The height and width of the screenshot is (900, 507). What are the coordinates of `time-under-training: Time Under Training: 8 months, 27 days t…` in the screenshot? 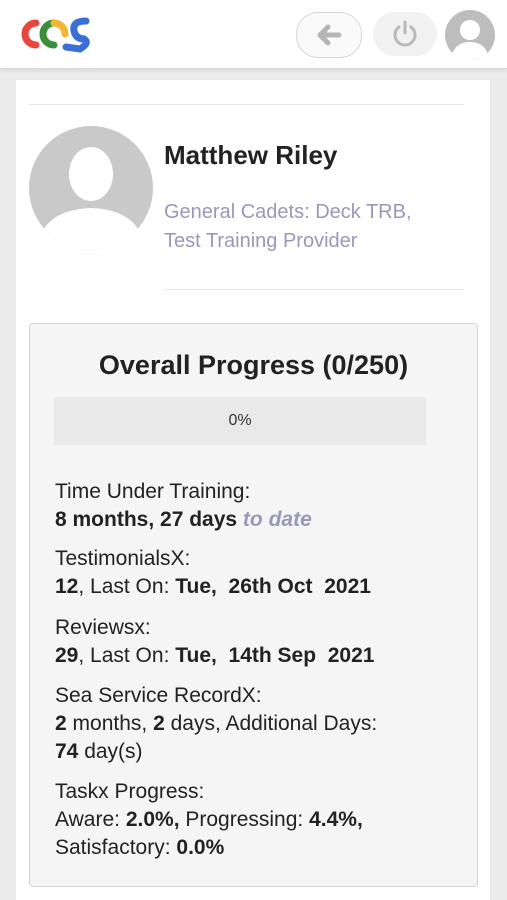 It's located at (260, 506).